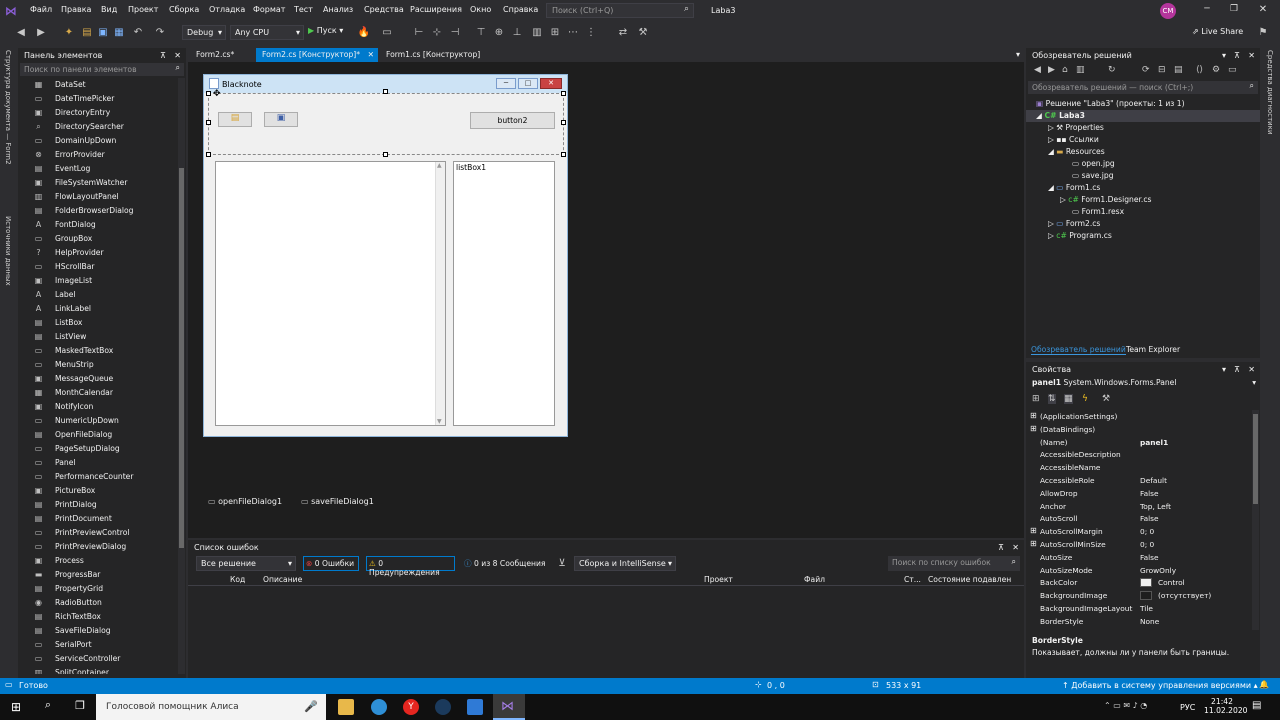 The height and width of the screenshot is (720, 1280). What do you see at coordinates (1146, 454) in the screenshot?
I see `property-row: AccessibleDescription` at bounding box center [1146, 454].